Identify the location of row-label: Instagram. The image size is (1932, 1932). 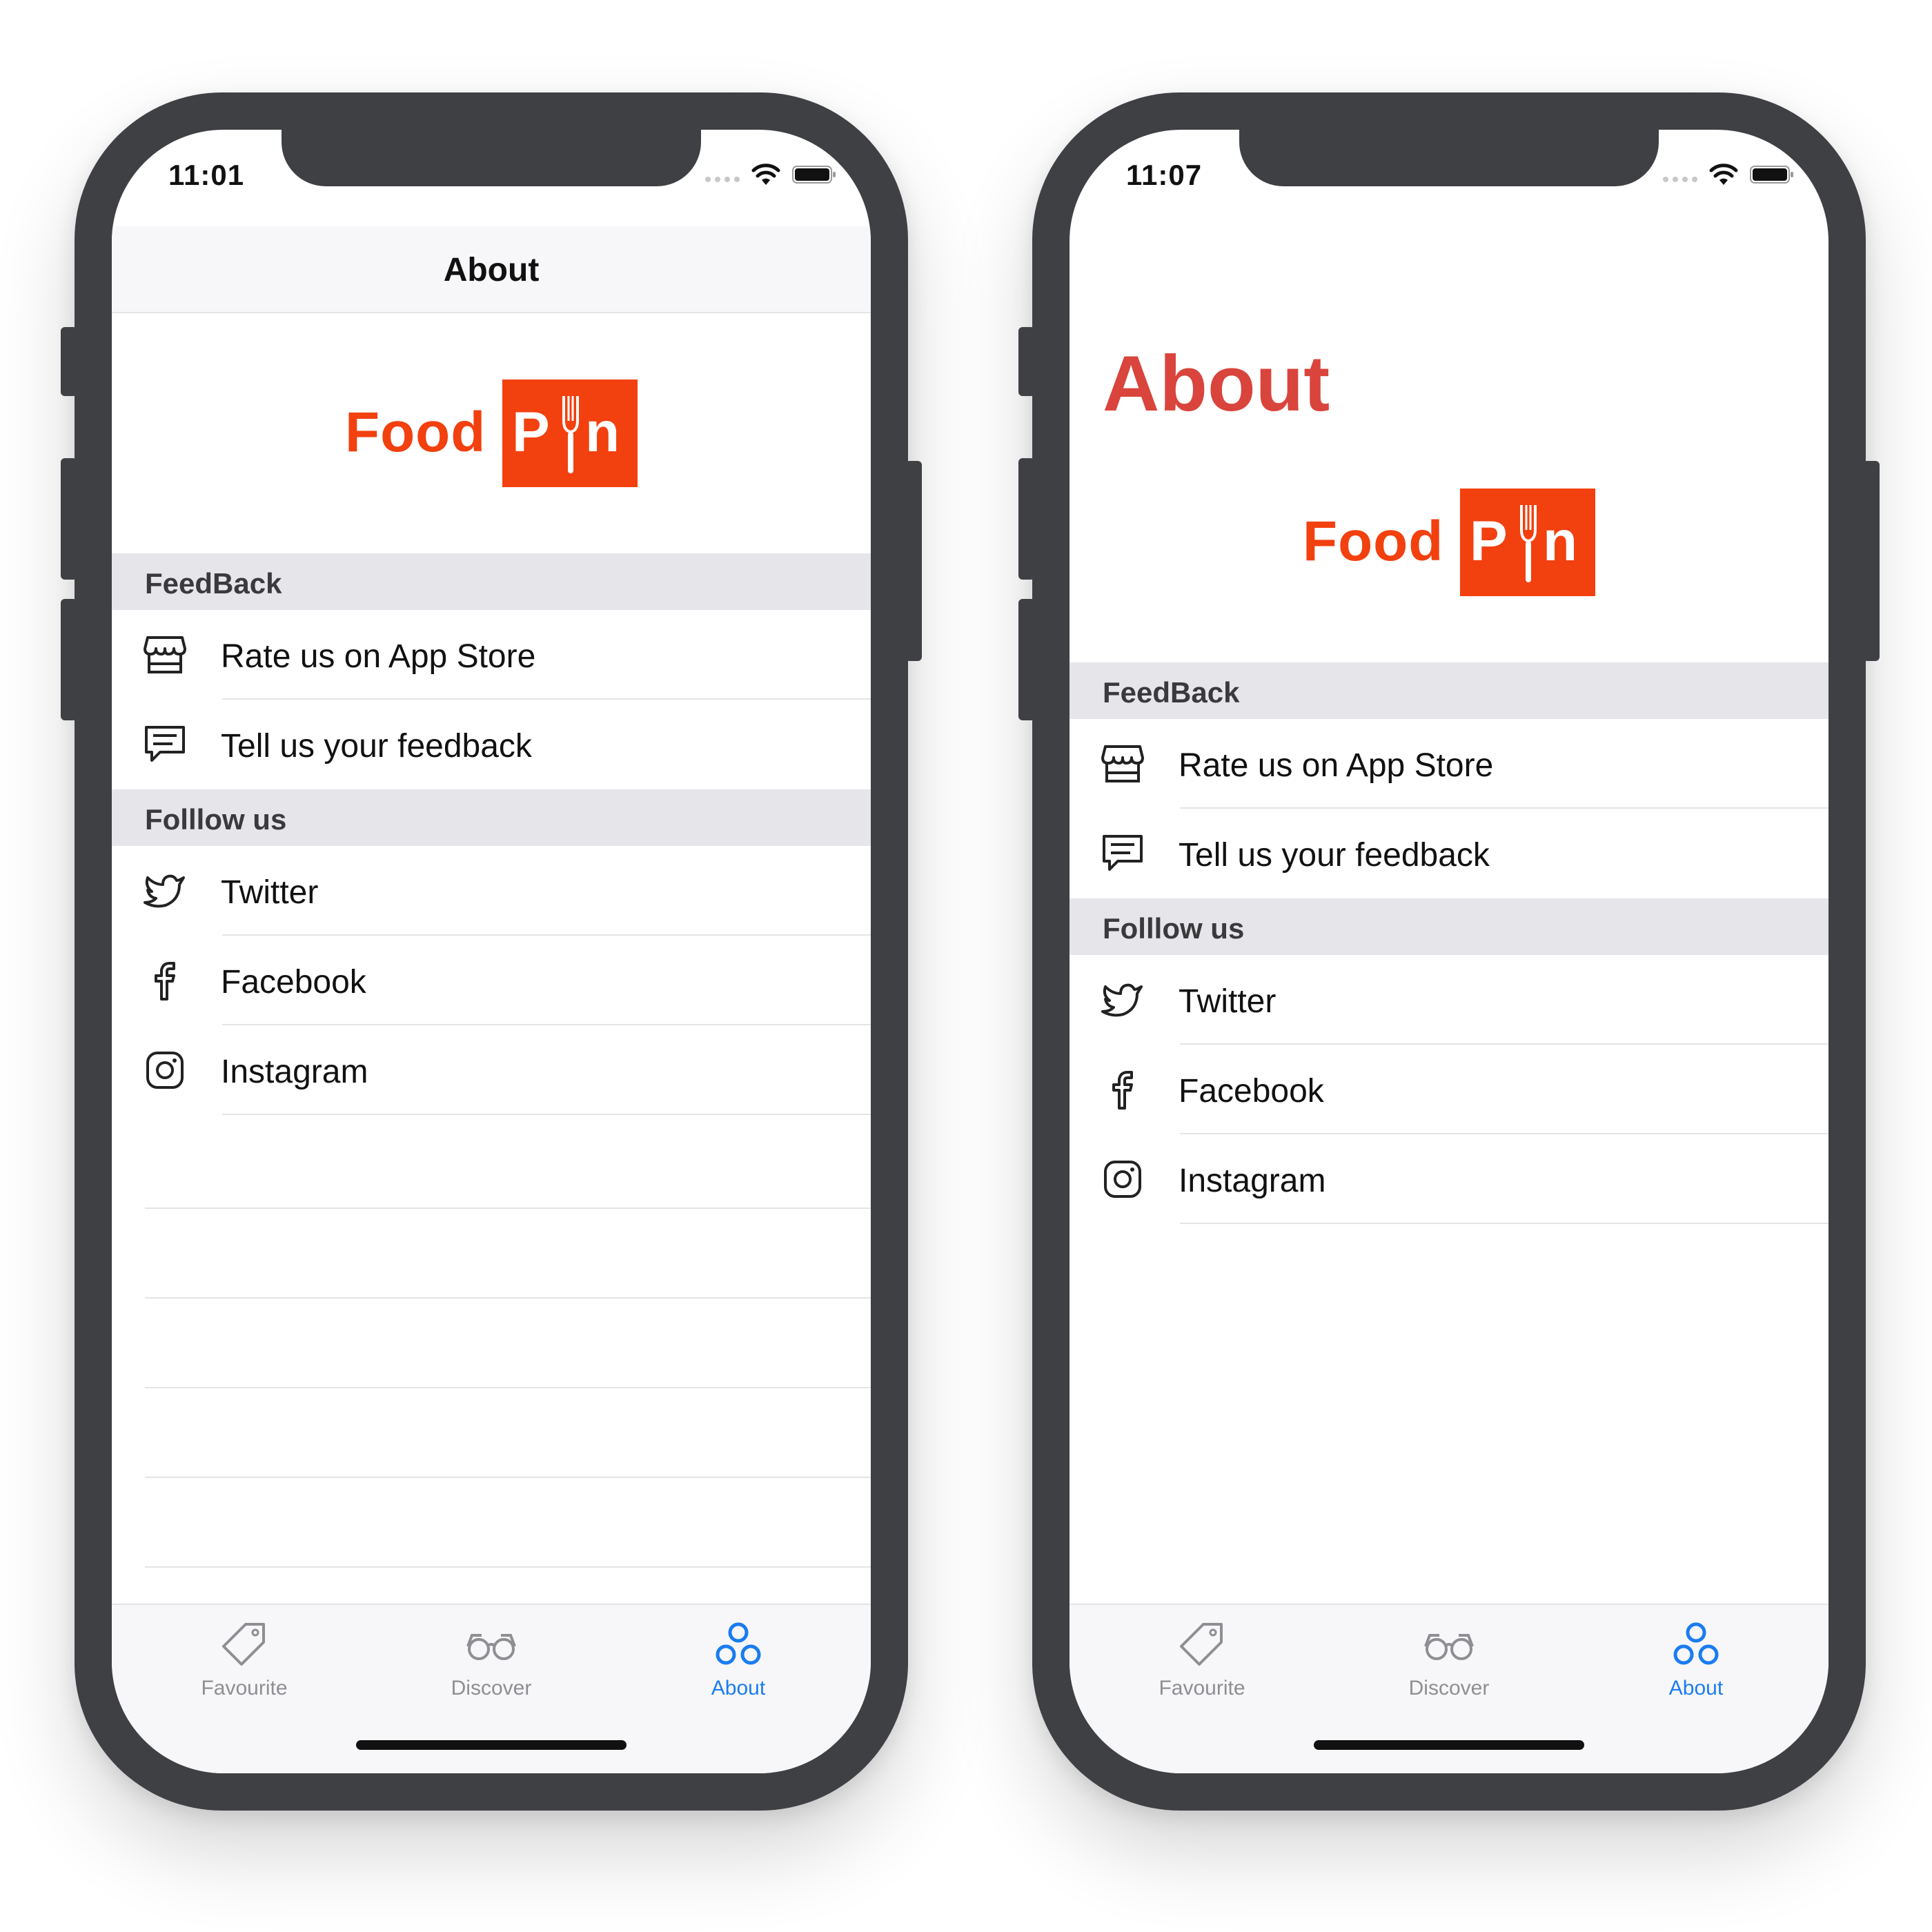
(1252, 1181).